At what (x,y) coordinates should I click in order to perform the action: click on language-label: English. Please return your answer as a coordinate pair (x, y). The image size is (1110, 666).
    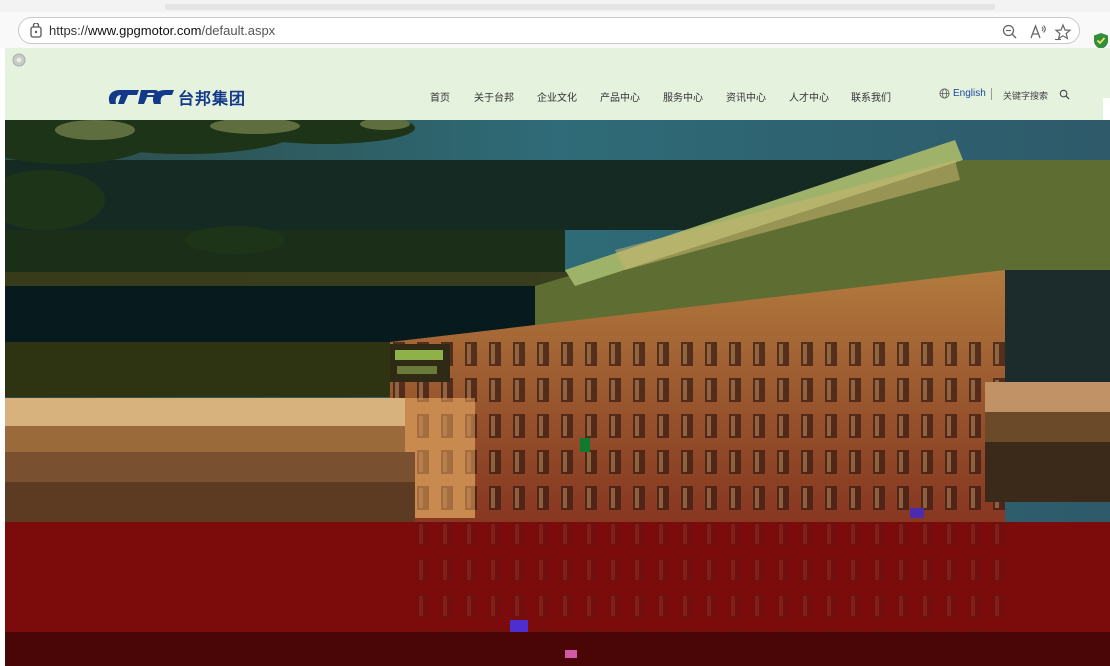
    Looking at the image, I should click on (969, 93).